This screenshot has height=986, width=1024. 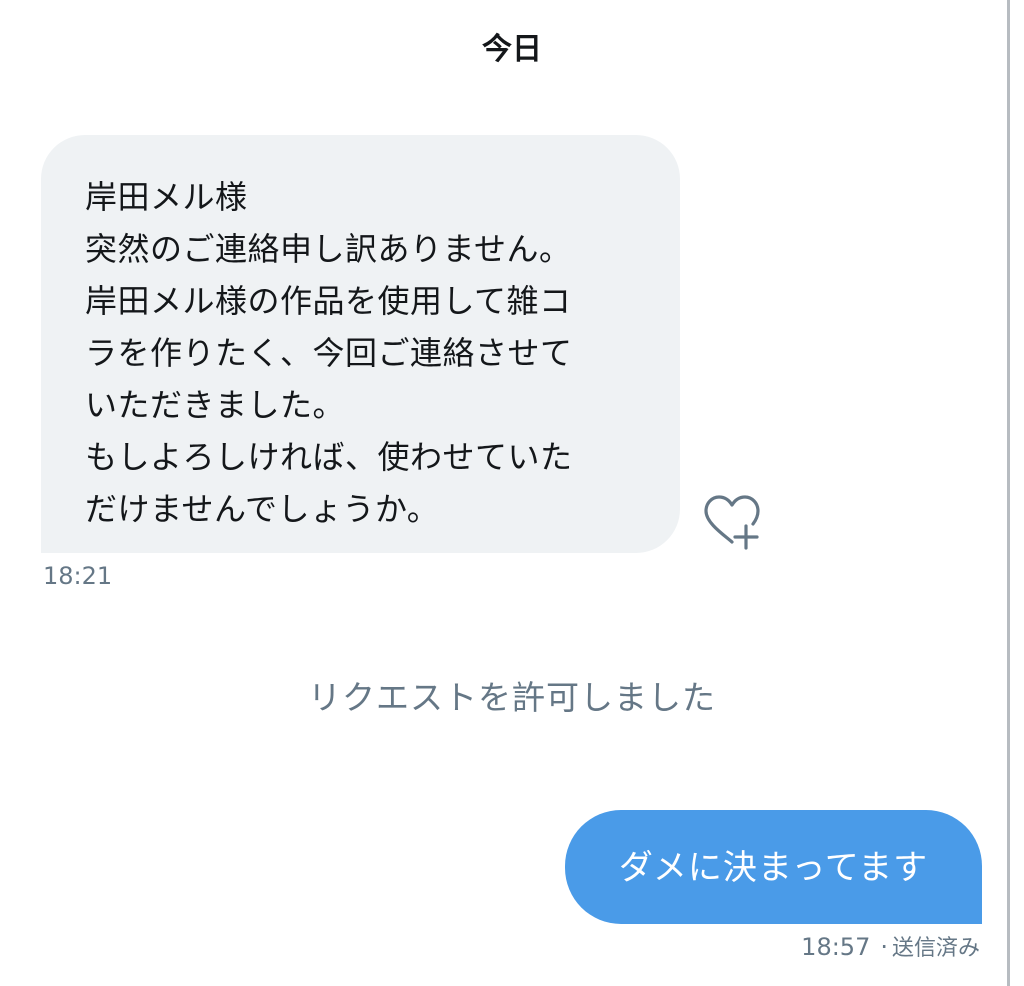 I want to click on outgoing-message-bubble: ダメに決まってます, so click(x=773, y=867).